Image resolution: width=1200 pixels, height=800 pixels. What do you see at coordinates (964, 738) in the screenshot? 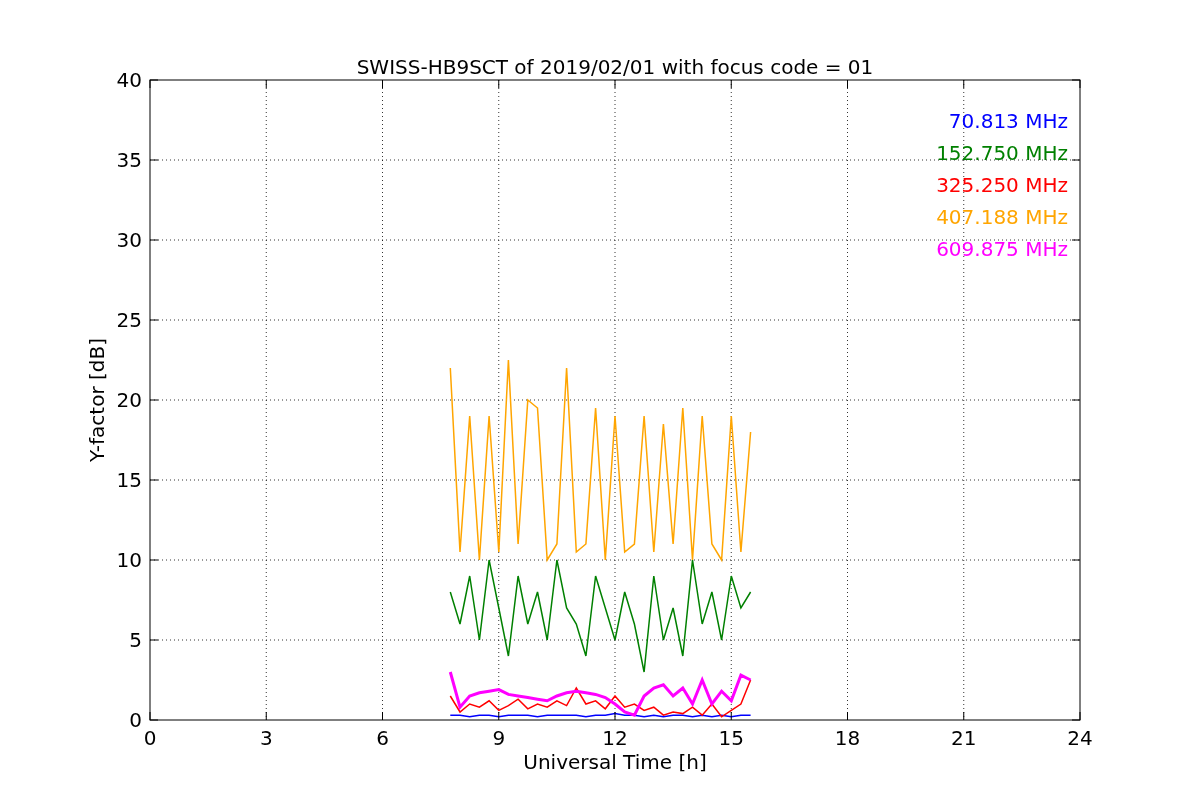
I see `x-tick-label: 21` at bounding box center [964, 738].